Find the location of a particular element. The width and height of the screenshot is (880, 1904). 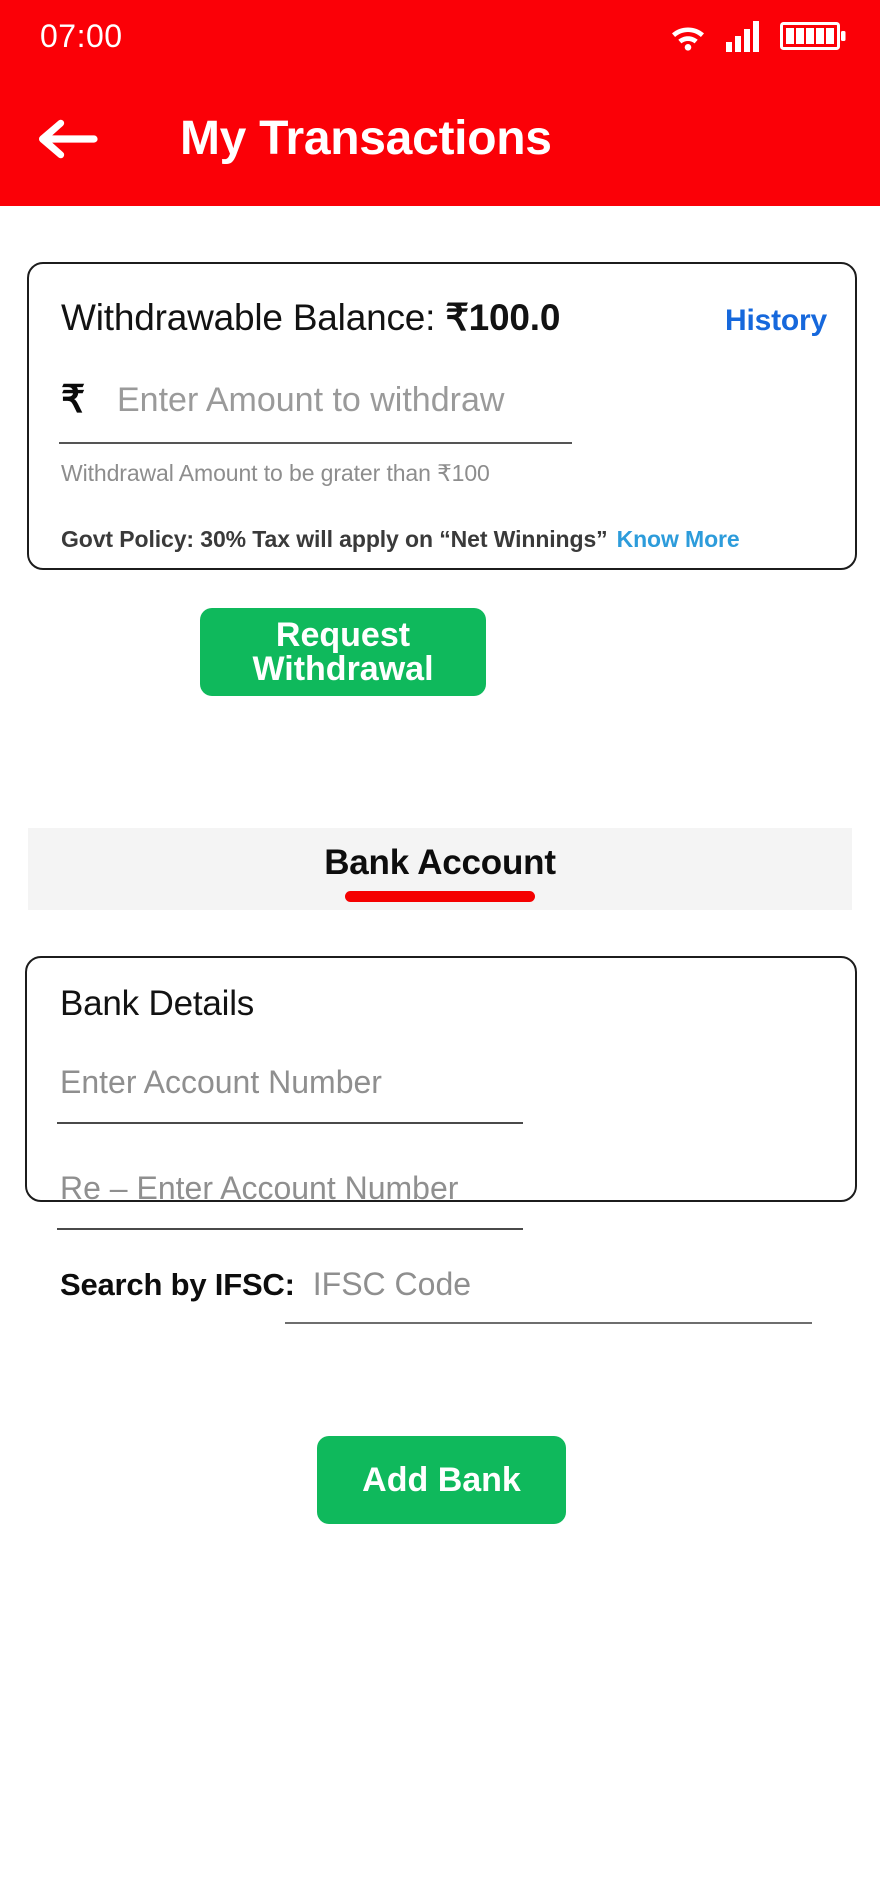

app-bar: My Transactions is located at coordinates (440, 139).